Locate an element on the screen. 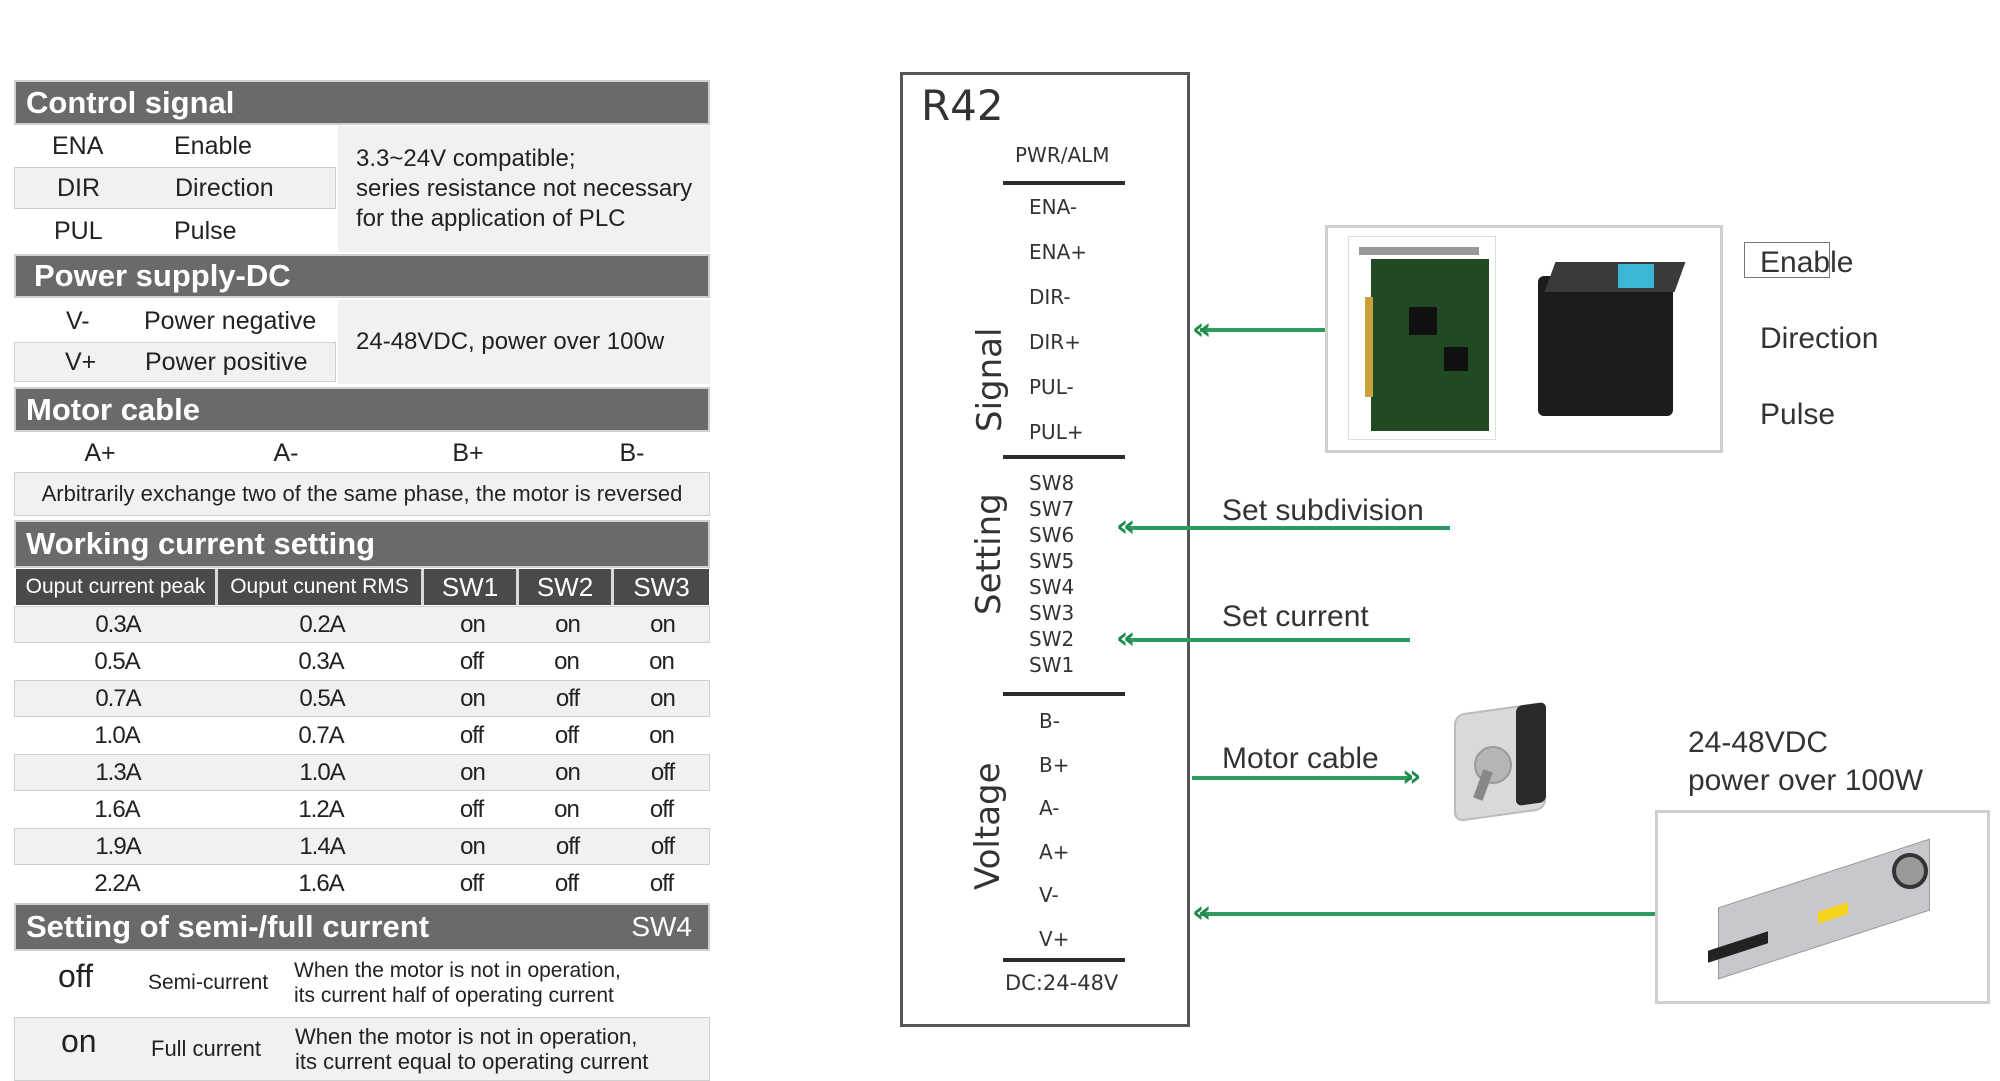  group-label-signal: Signal is located at coordinates (990, 379).